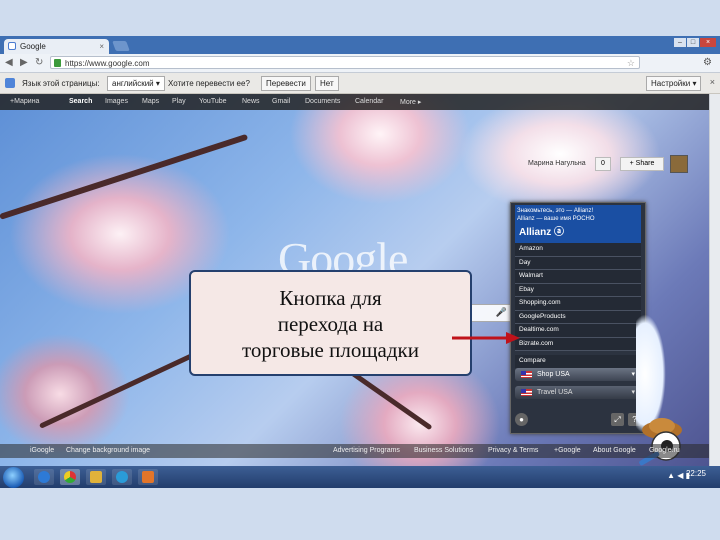 Image resolution: width=720 pixels, height=540 pixels. Describe the element at coordinates (24, 101) in the screenshot. I see `nav-item-plus-marina: +Марина` at that location.